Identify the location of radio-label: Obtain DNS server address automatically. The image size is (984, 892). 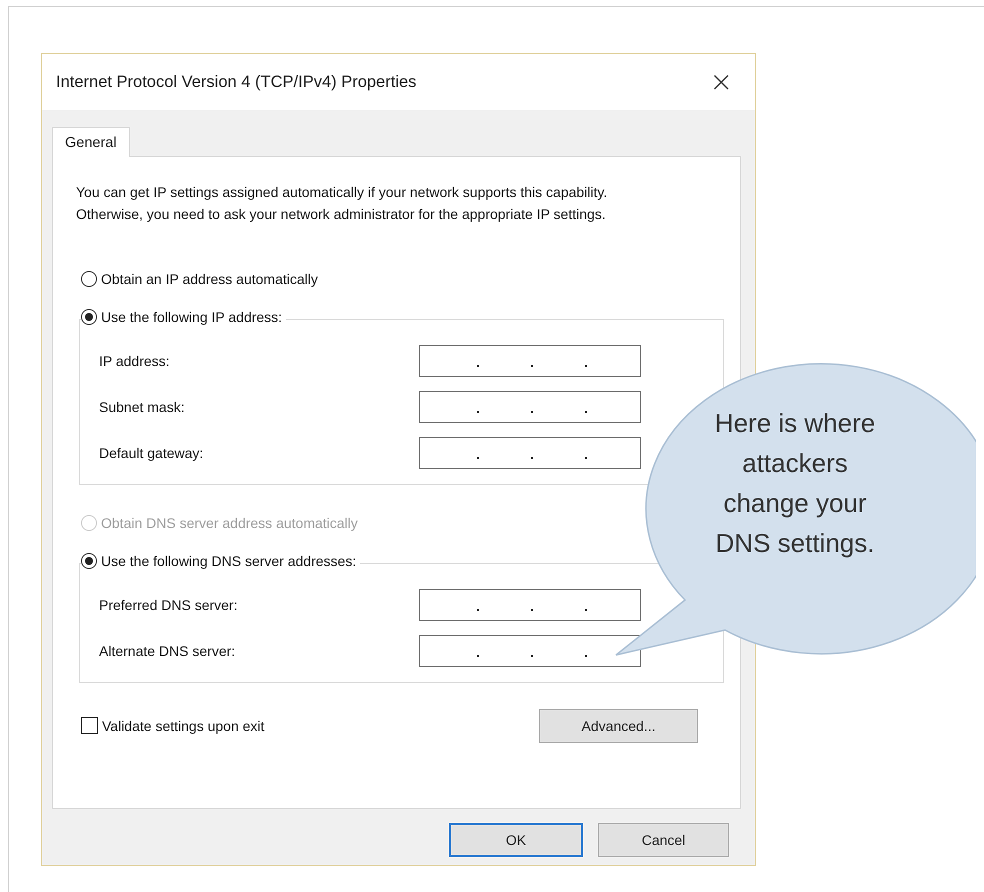
(229, 523).